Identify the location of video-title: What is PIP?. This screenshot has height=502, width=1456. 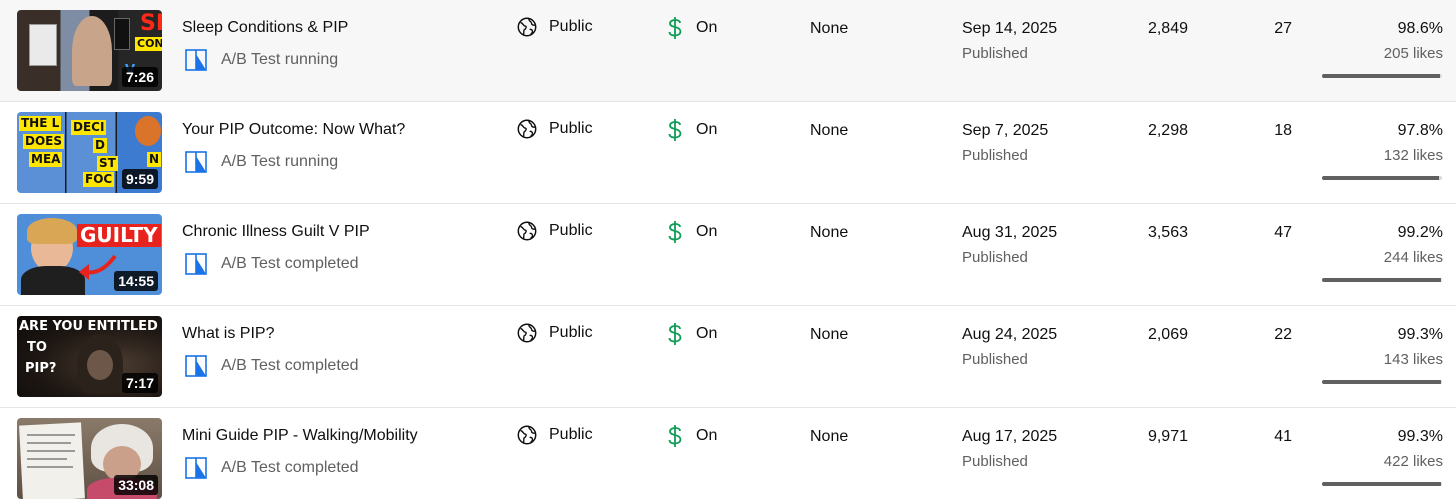
(228, 334).